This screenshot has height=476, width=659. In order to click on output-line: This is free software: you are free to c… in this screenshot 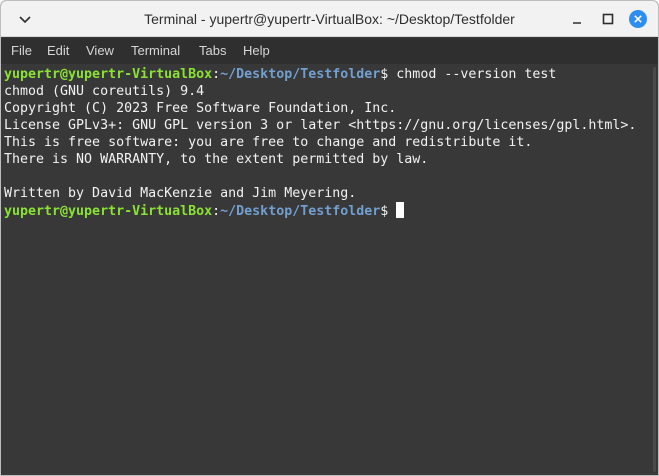, I will do `click(268, 142)`.